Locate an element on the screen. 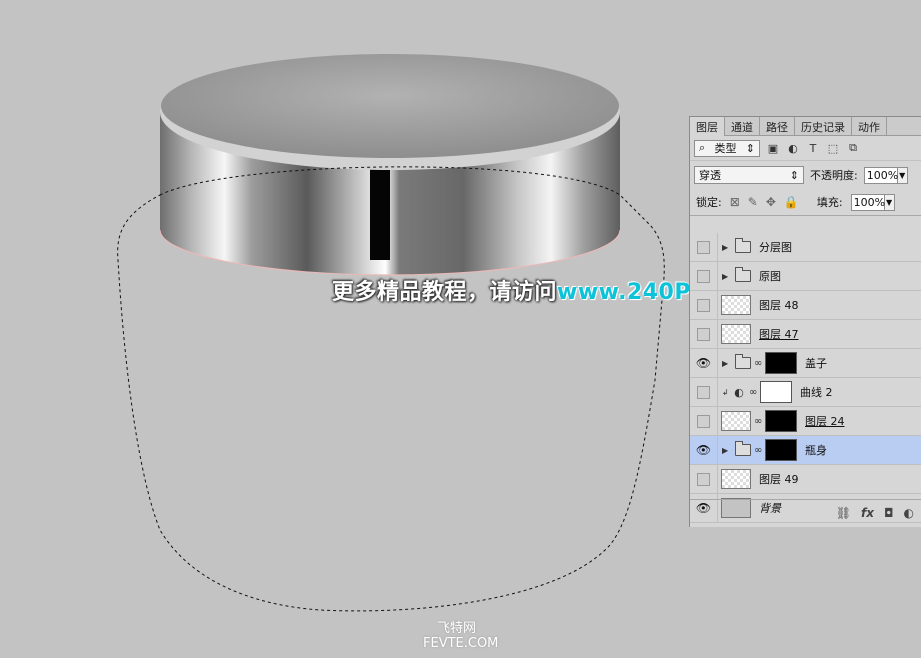 Image resolution: width=921 pixels, height=658 pixels. panel-tabs: 图层 通道 路径 历史记录 动作 is located at coordinates (805, 126).